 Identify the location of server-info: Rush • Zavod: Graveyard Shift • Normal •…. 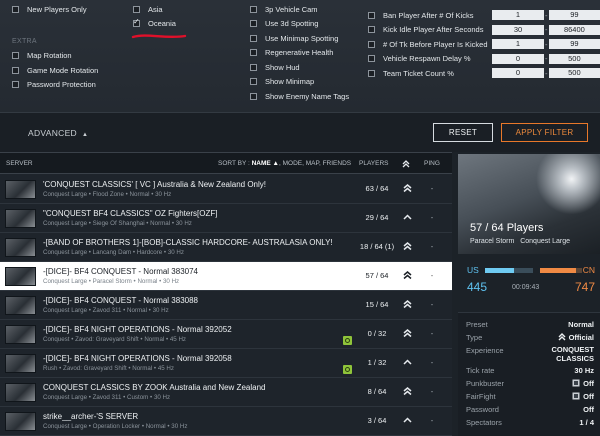
(108, 368).